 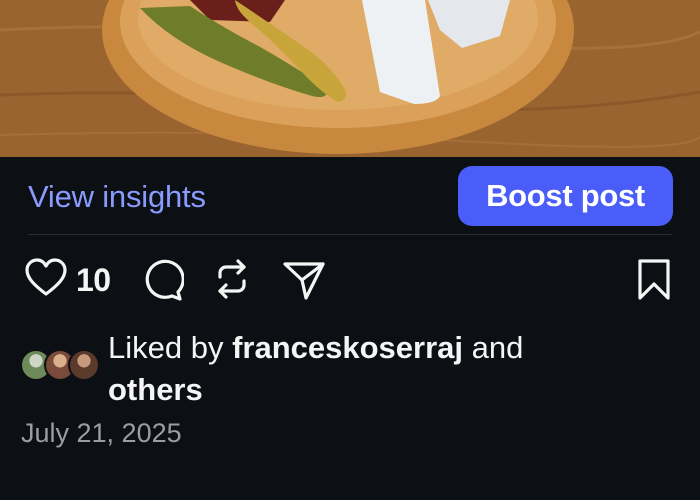 What do you see at coordinates (155, 389) in the screenshot?
I see `liked-by-others-link: others` at bounding box center [155, 389].